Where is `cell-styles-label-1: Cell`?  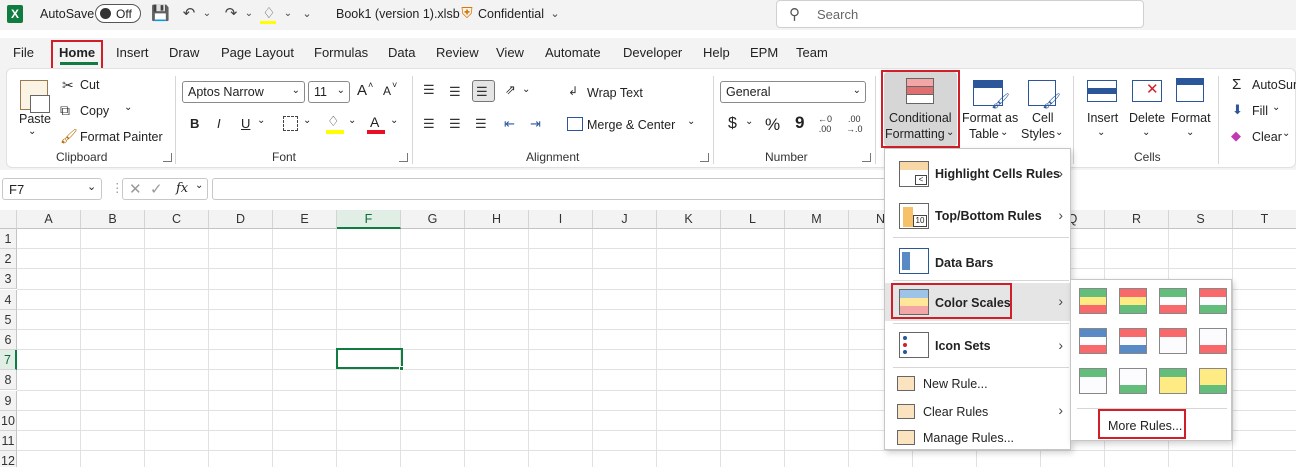 cell-styles-label-1: Cell is located at coordinates (1043, 118).